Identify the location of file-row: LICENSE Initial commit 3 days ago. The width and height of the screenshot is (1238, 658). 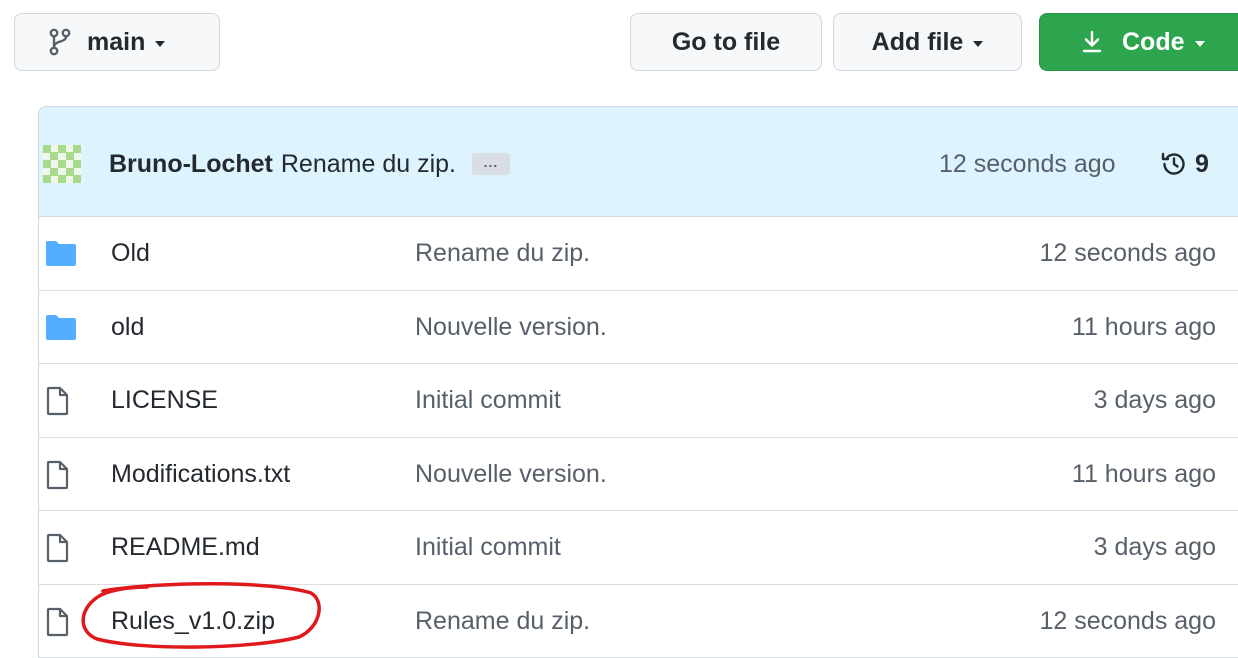
(638, 401).